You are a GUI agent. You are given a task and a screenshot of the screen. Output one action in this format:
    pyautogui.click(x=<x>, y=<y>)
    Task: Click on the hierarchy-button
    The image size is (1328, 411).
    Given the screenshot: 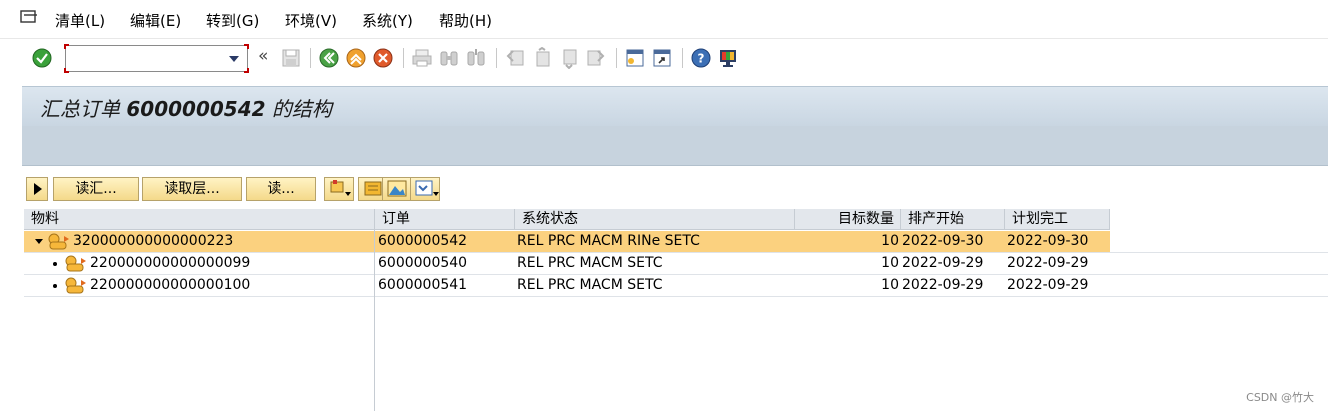 What is the action you would take?
    pyautogui.click(x=339, y=189)
    